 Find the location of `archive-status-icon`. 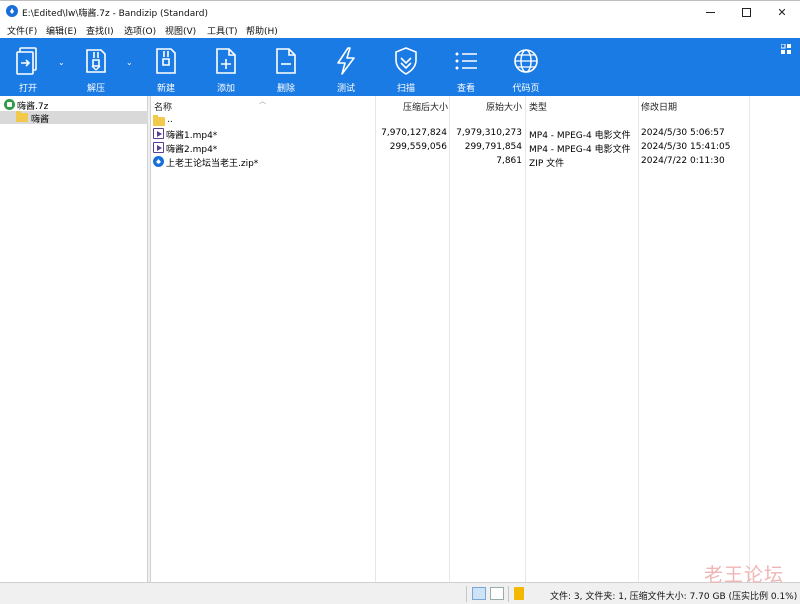

archive-status-icon is located at coordinates (519, 593).